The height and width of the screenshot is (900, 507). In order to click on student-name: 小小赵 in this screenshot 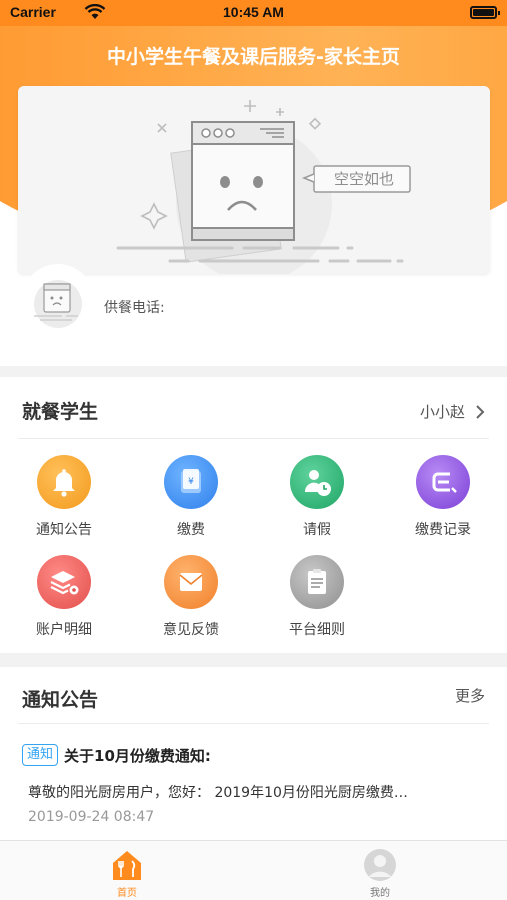, I will do `click(442, 412)`.